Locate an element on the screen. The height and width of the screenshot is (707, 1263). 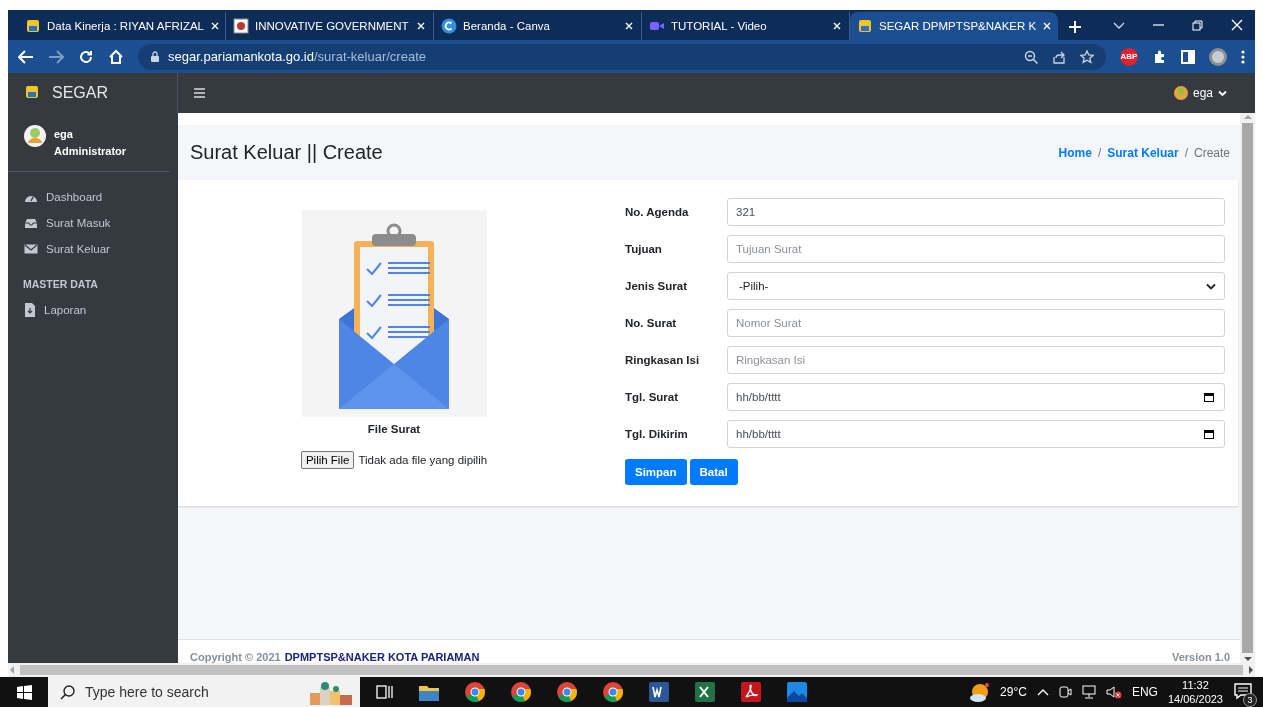
vertical-scrollbar is located at coordinates (1247, 388).